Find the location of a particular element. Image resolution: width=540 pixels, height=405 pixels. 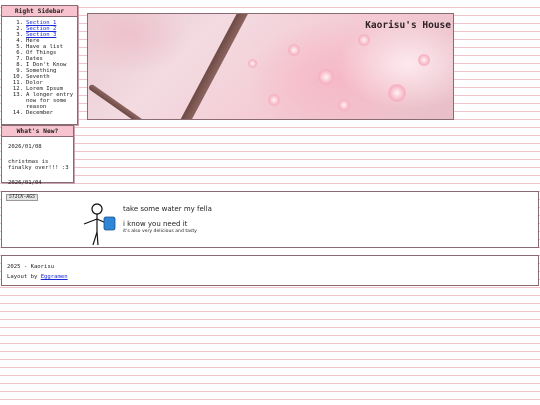

footer-layout-prefix: Layout by is located at coordinates (24, 277).